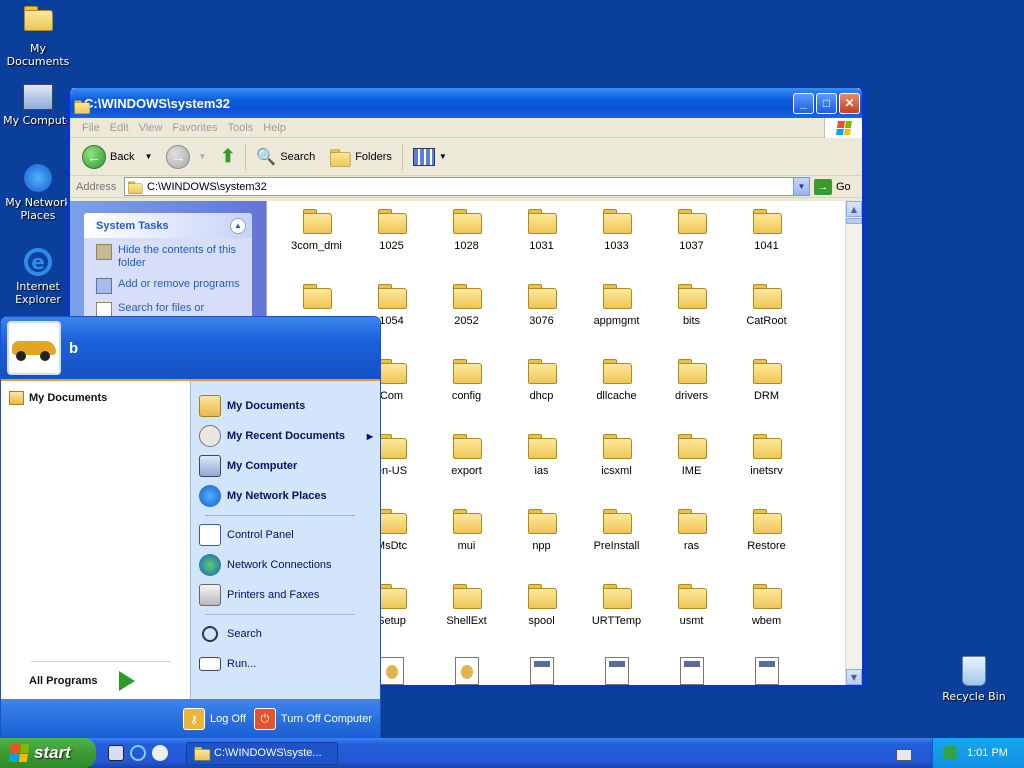 The image size is (1024, 768). What do you see at coordinates (92, 128) in the screenshot?
I see `menu-file: File` at bounding box center [92, 128].